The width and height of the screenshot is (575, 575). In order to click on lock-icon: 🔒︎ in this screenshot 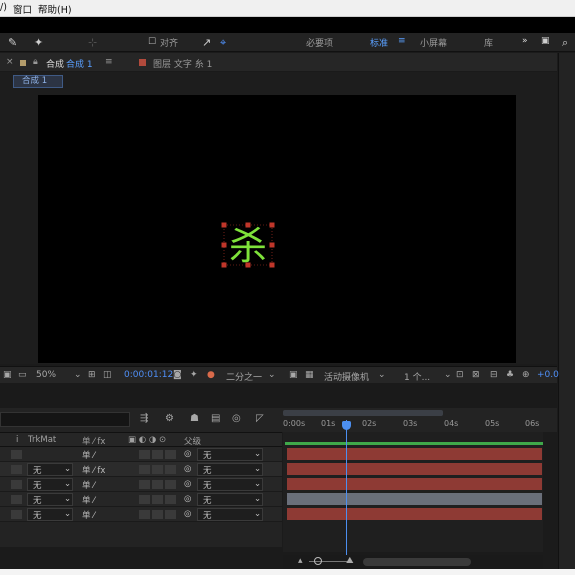, I will do `click(35, 62)`.